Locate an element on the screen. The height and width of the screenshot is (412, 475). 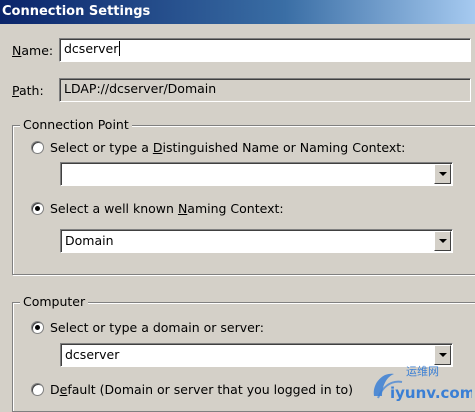
name-label: Name: is located at coordinates (32, 50).